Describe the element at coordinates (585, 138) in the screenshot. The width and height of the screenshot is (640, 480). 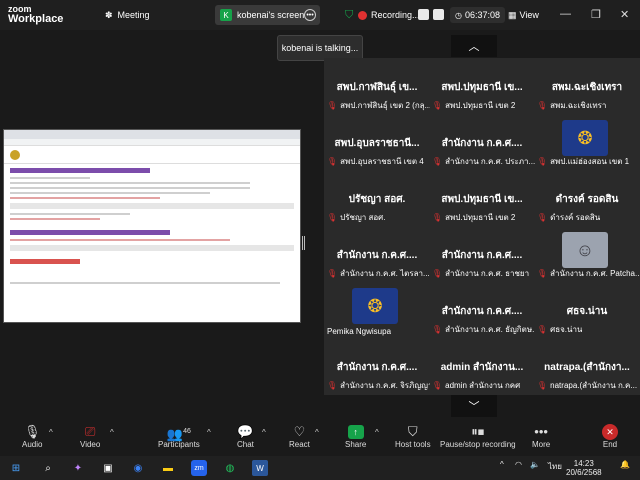
I see `emblem-avatar-icon: ❂` at that location.